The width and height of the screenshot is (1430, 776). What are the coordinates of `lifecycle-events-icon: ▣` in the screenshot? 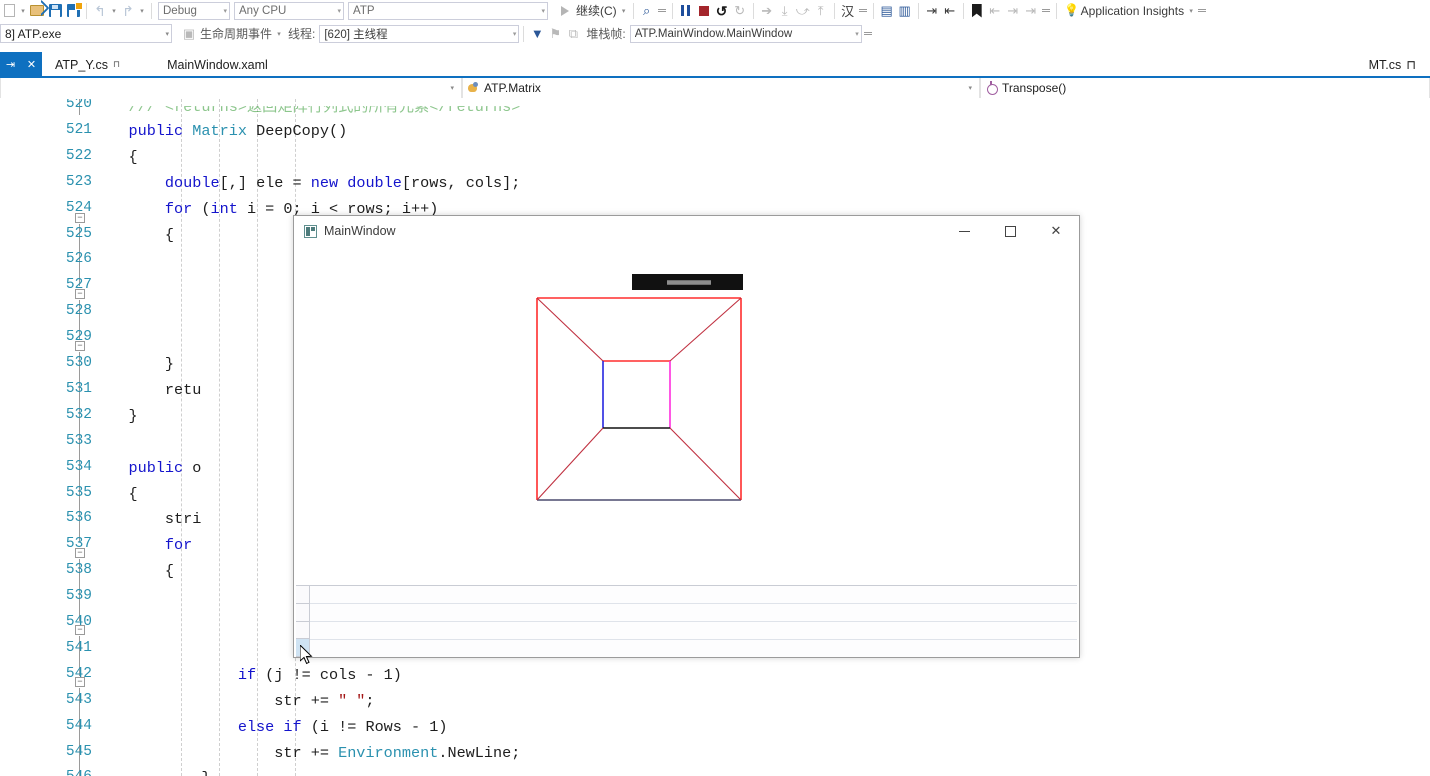 It's located at (189, 34).